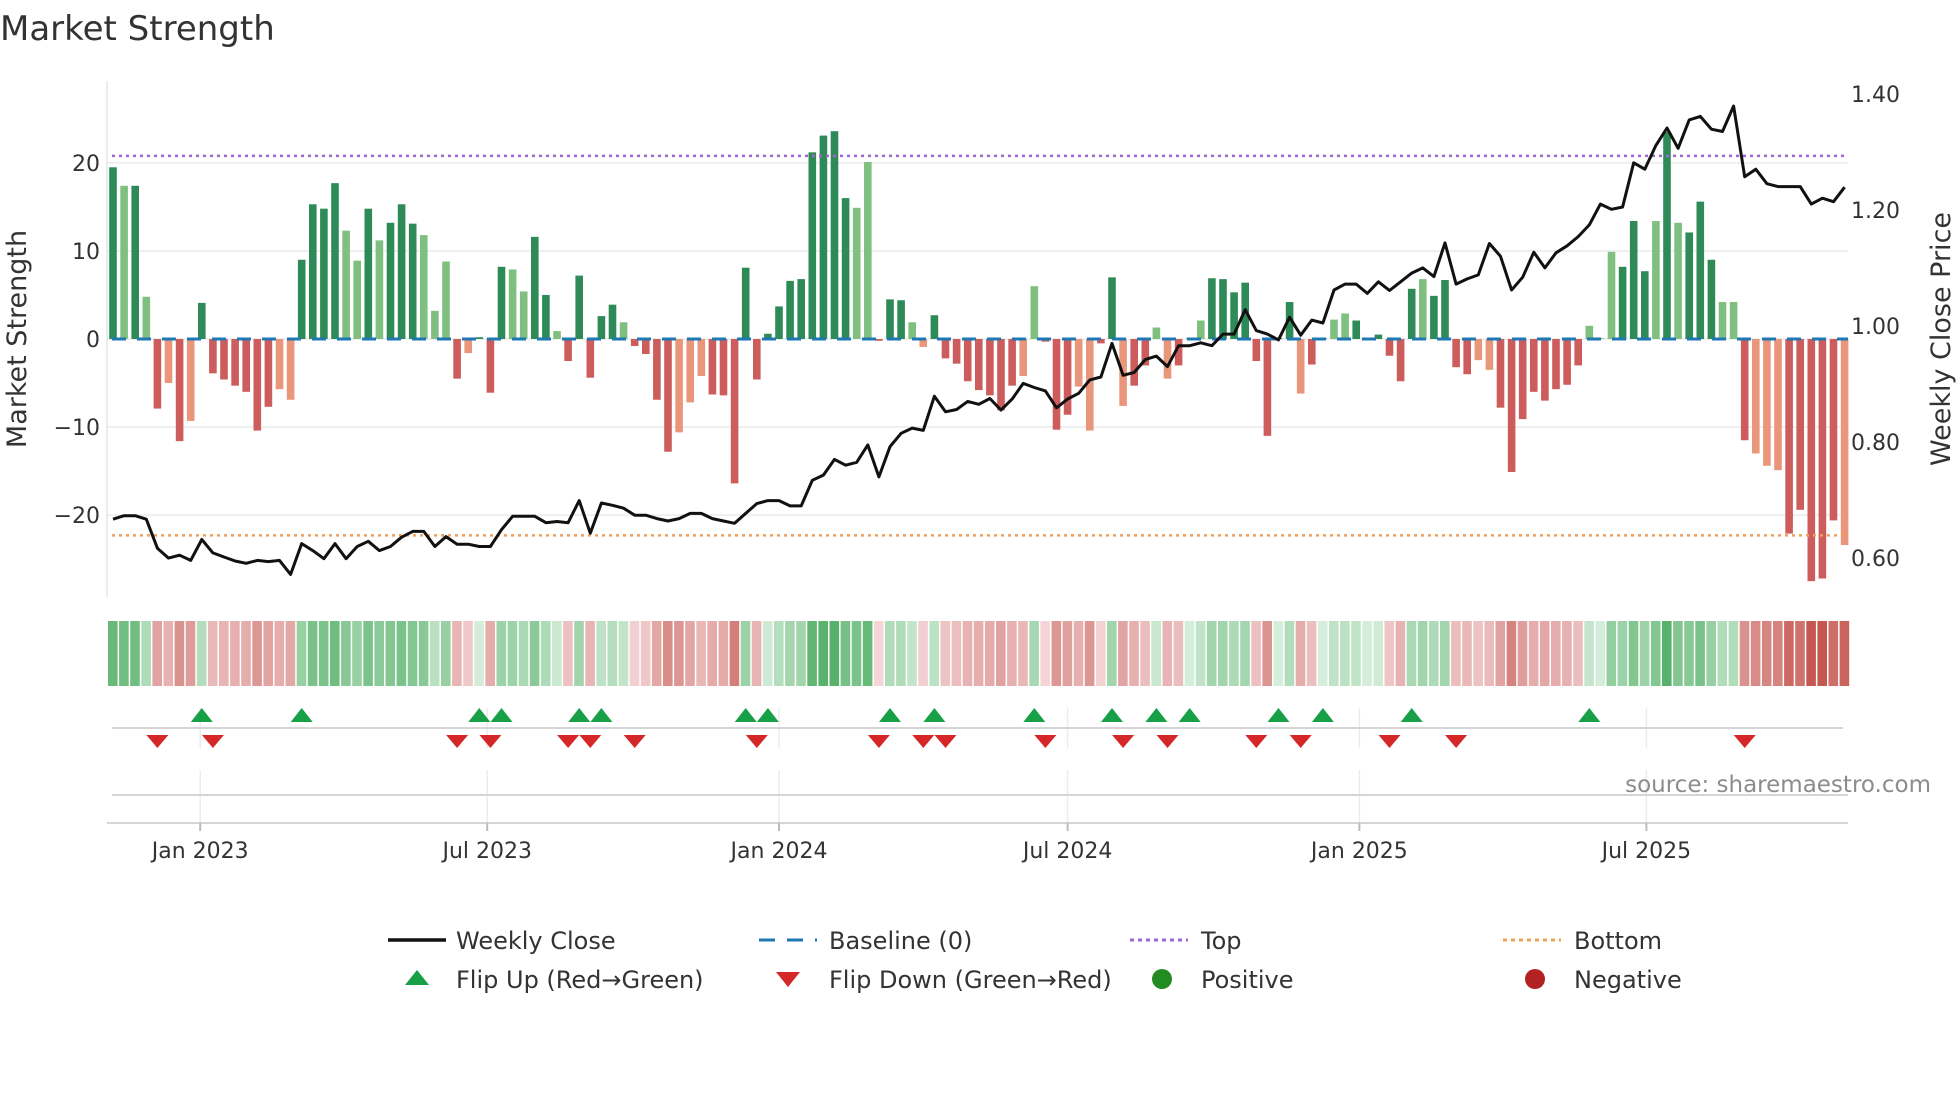  Describe the element at coordinates (923, 765) in the screenshot. I see `date-gridlines` at that location.